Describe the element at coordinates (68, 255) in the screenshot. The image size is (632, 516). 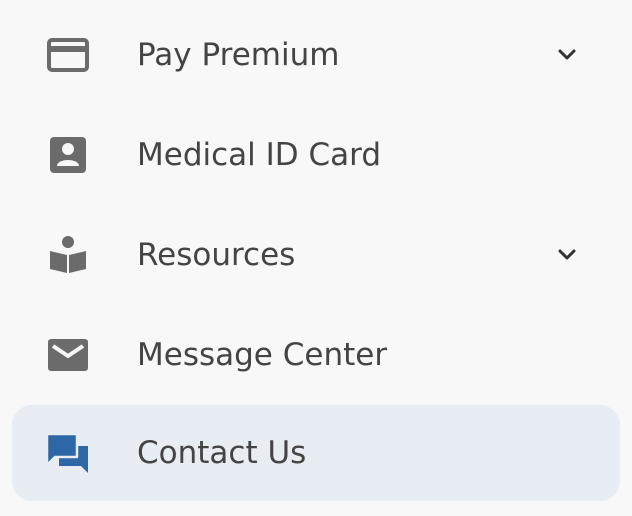
I see `book-reader-icon` at that location.